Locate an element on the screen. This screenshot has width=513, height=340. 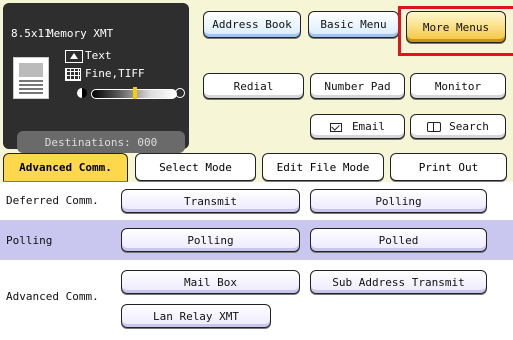
destinations-button: Destinations: 000 is located at coordinates (101, 142).